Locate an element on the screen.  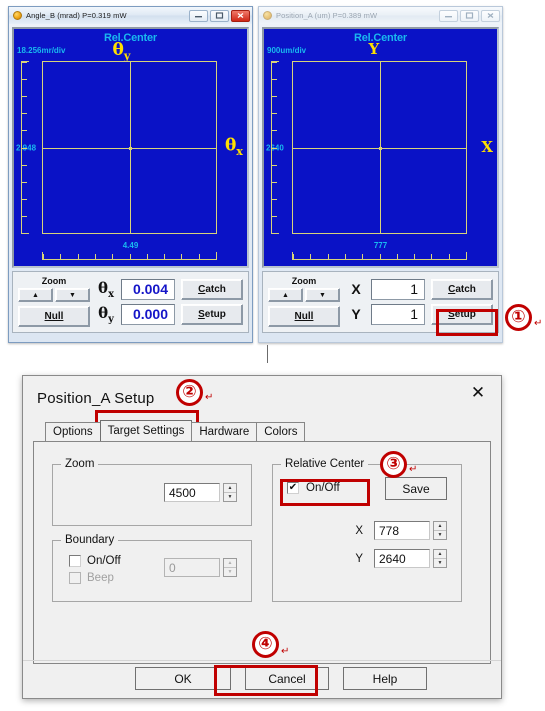
step-marker-4: ④ is located at coordinates (265, 644).